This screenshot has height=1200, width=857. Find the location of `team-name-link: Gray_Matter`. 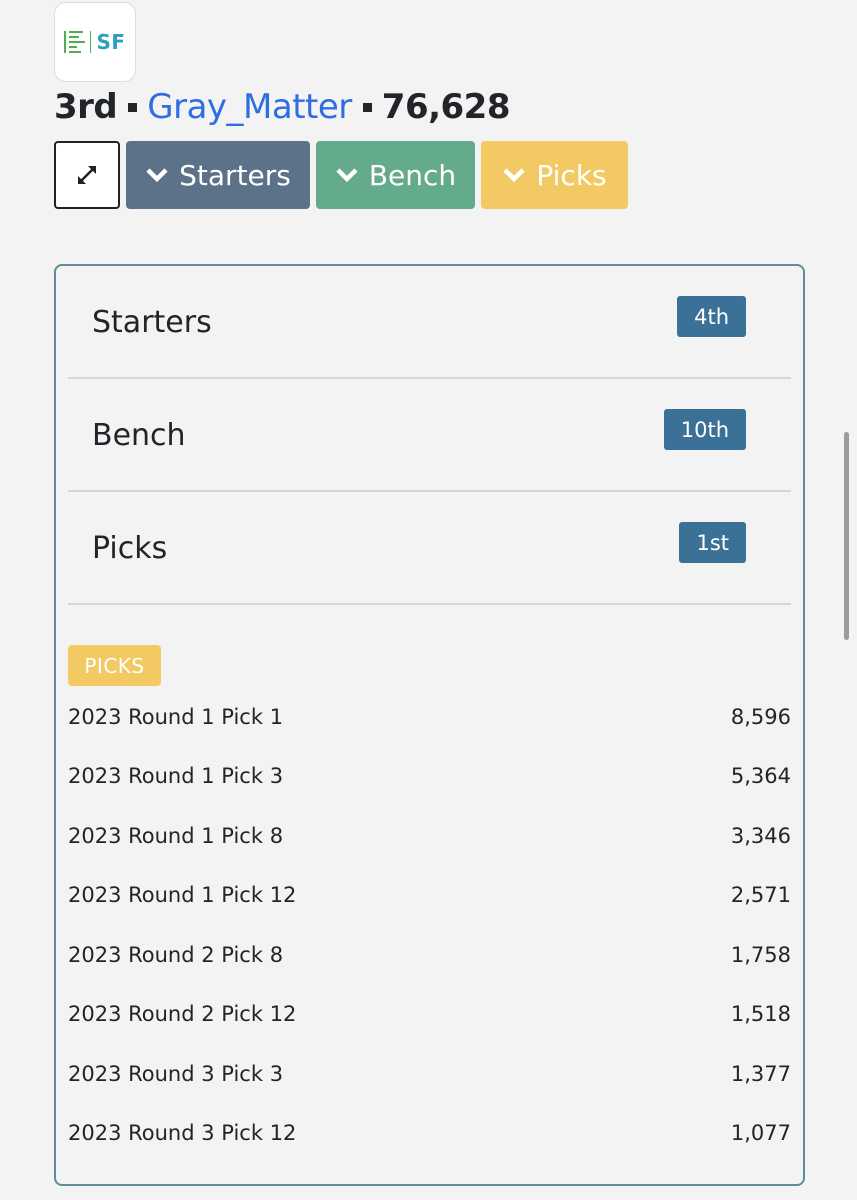

team-name-link: Gray_Matter is located at coordinates (249, 107).